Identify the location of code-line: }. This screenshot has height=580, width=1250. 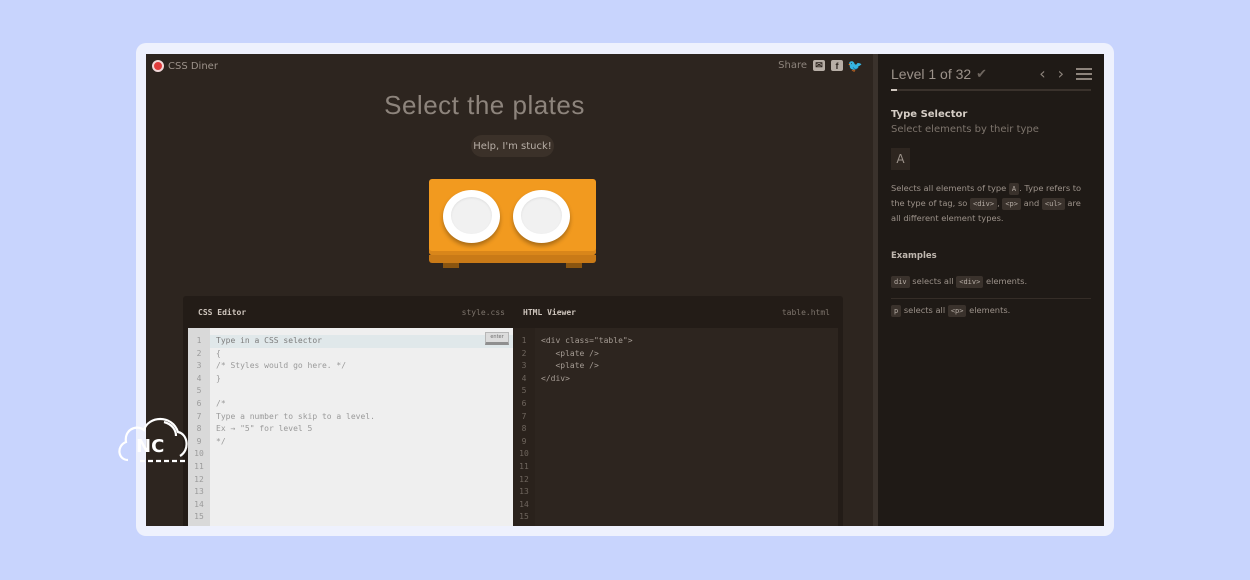
(218, 378).